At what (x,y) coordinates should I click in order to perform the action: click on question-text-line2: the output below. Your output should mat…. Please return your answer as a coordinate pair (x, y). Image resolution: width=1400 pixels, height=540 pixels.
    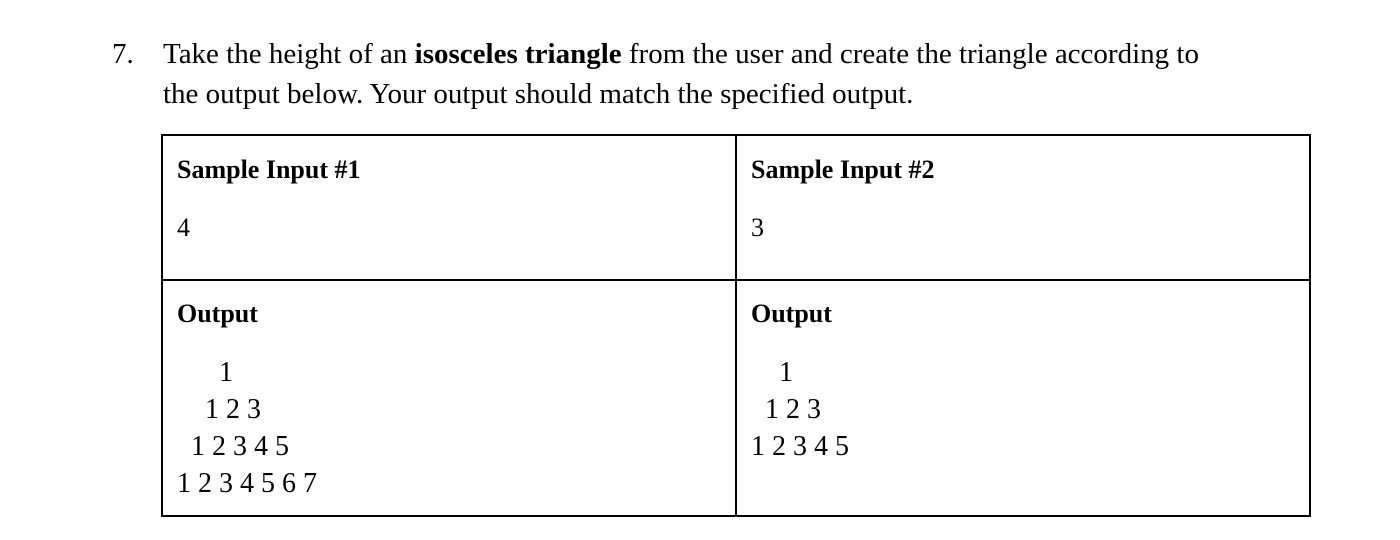
    Looking at the image, I should click on (538, 94).